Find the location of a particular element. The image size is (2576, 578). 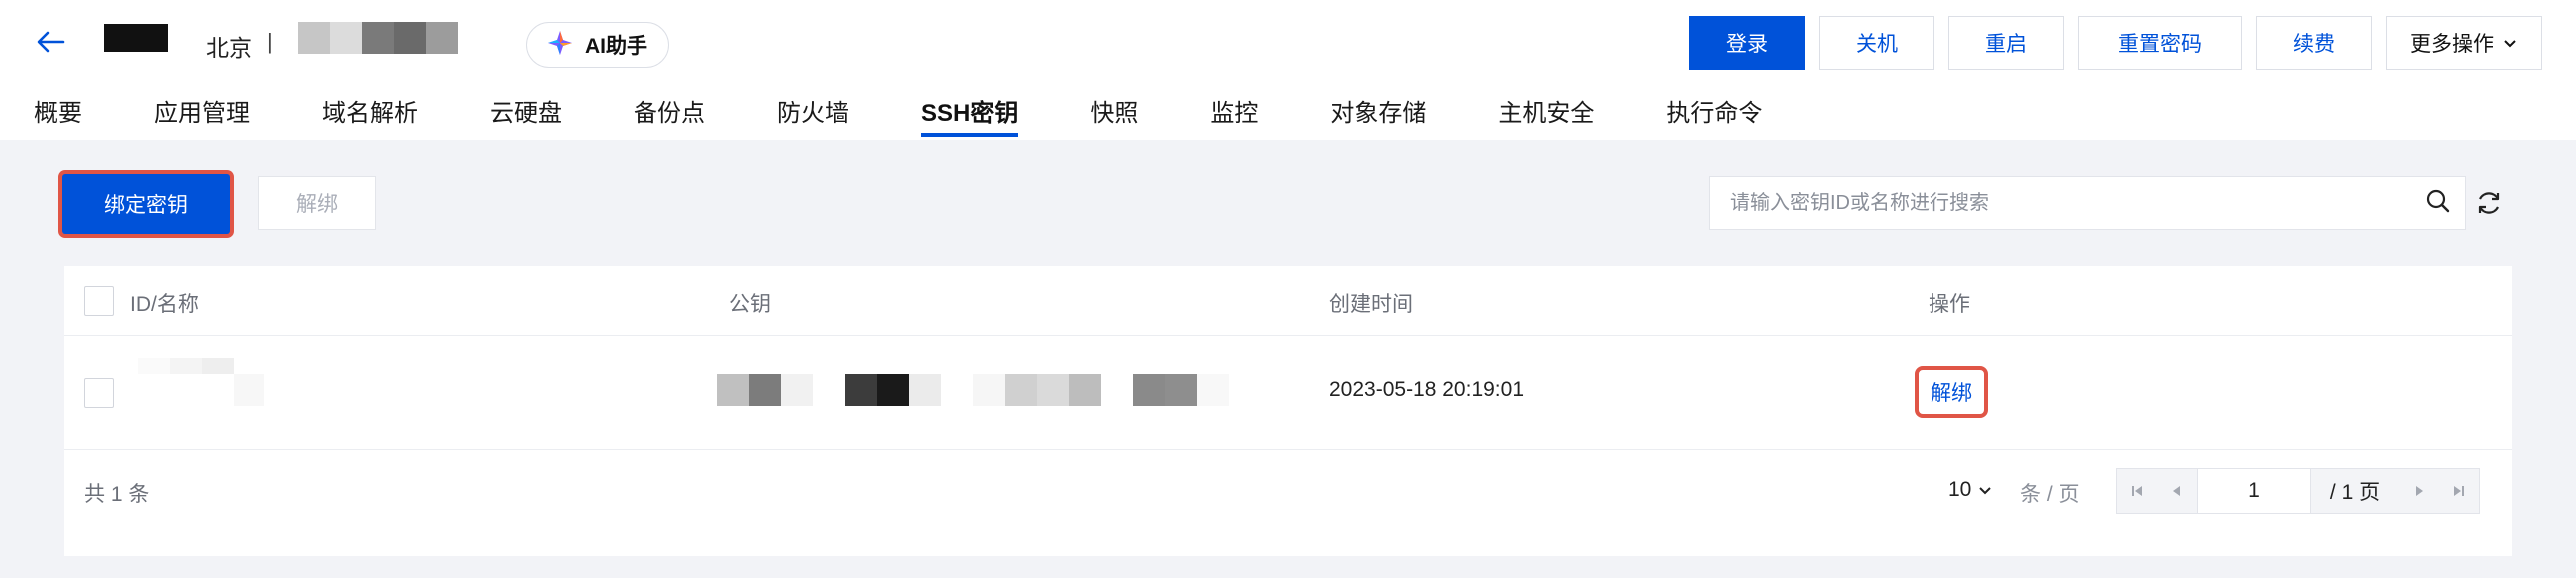

row-checkbox is located at coordinates (99, 393).